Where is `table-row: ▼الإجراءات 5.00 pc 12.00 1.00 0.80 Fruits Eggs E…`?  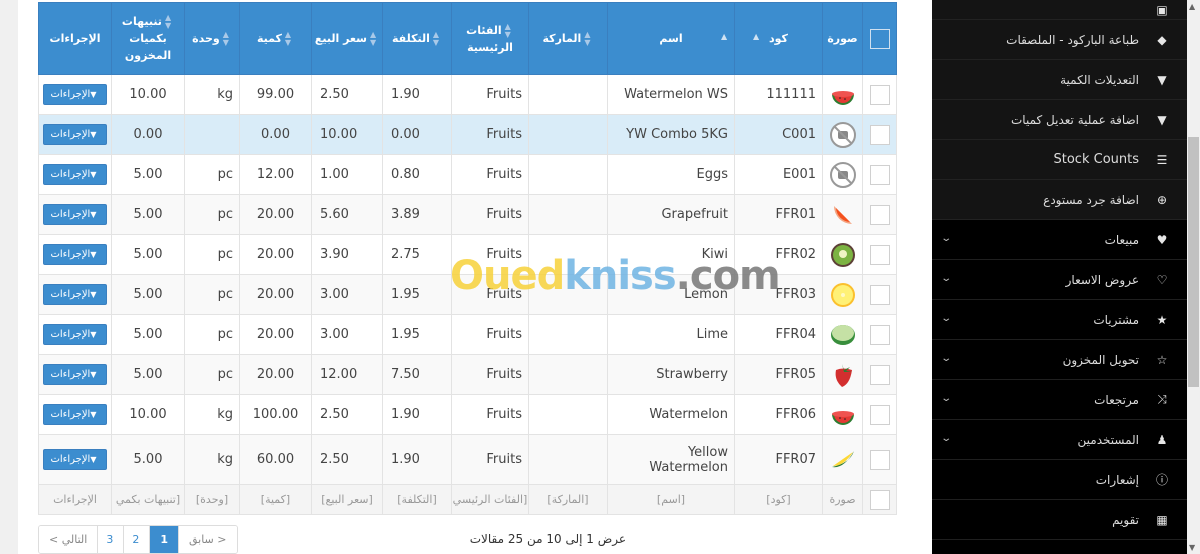 table-row: ▼الإجراءات 5.00 pc 12.00 1.00 0.80 Fruits Eggs E… is located at coordinates (467, 174).